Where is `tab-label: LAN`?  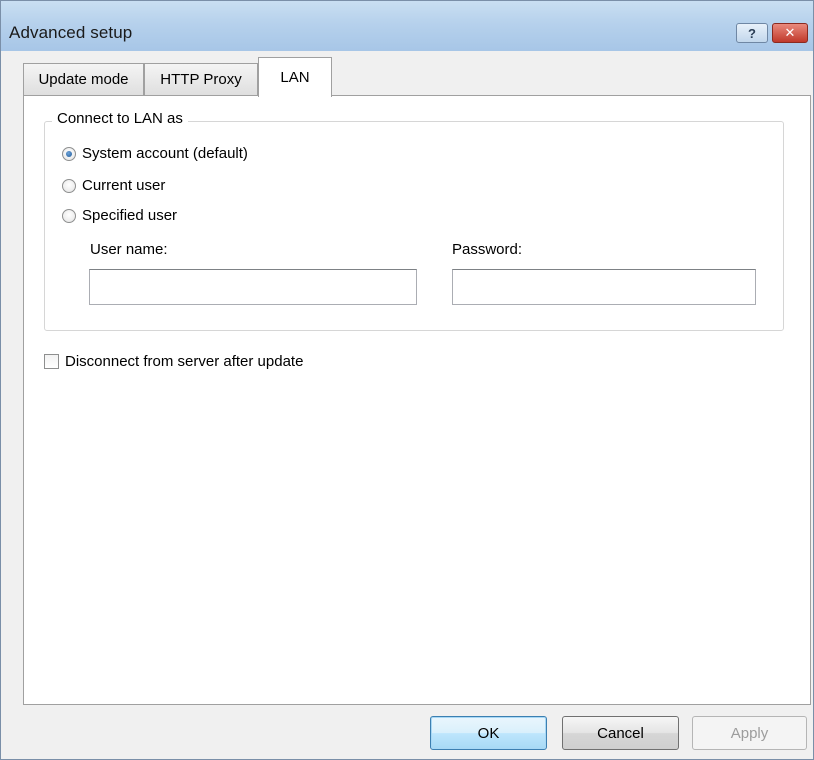
tab-label: LAN is located at coordinates (295, 77).